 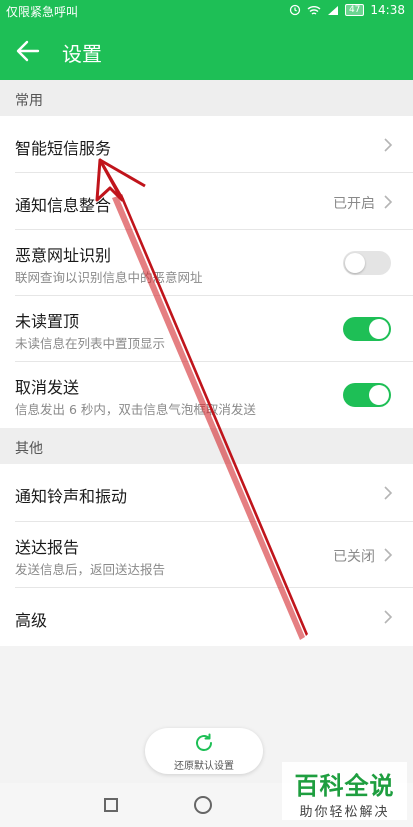 I want to click on section-header-other: 其他, so click(x=206, y=446).